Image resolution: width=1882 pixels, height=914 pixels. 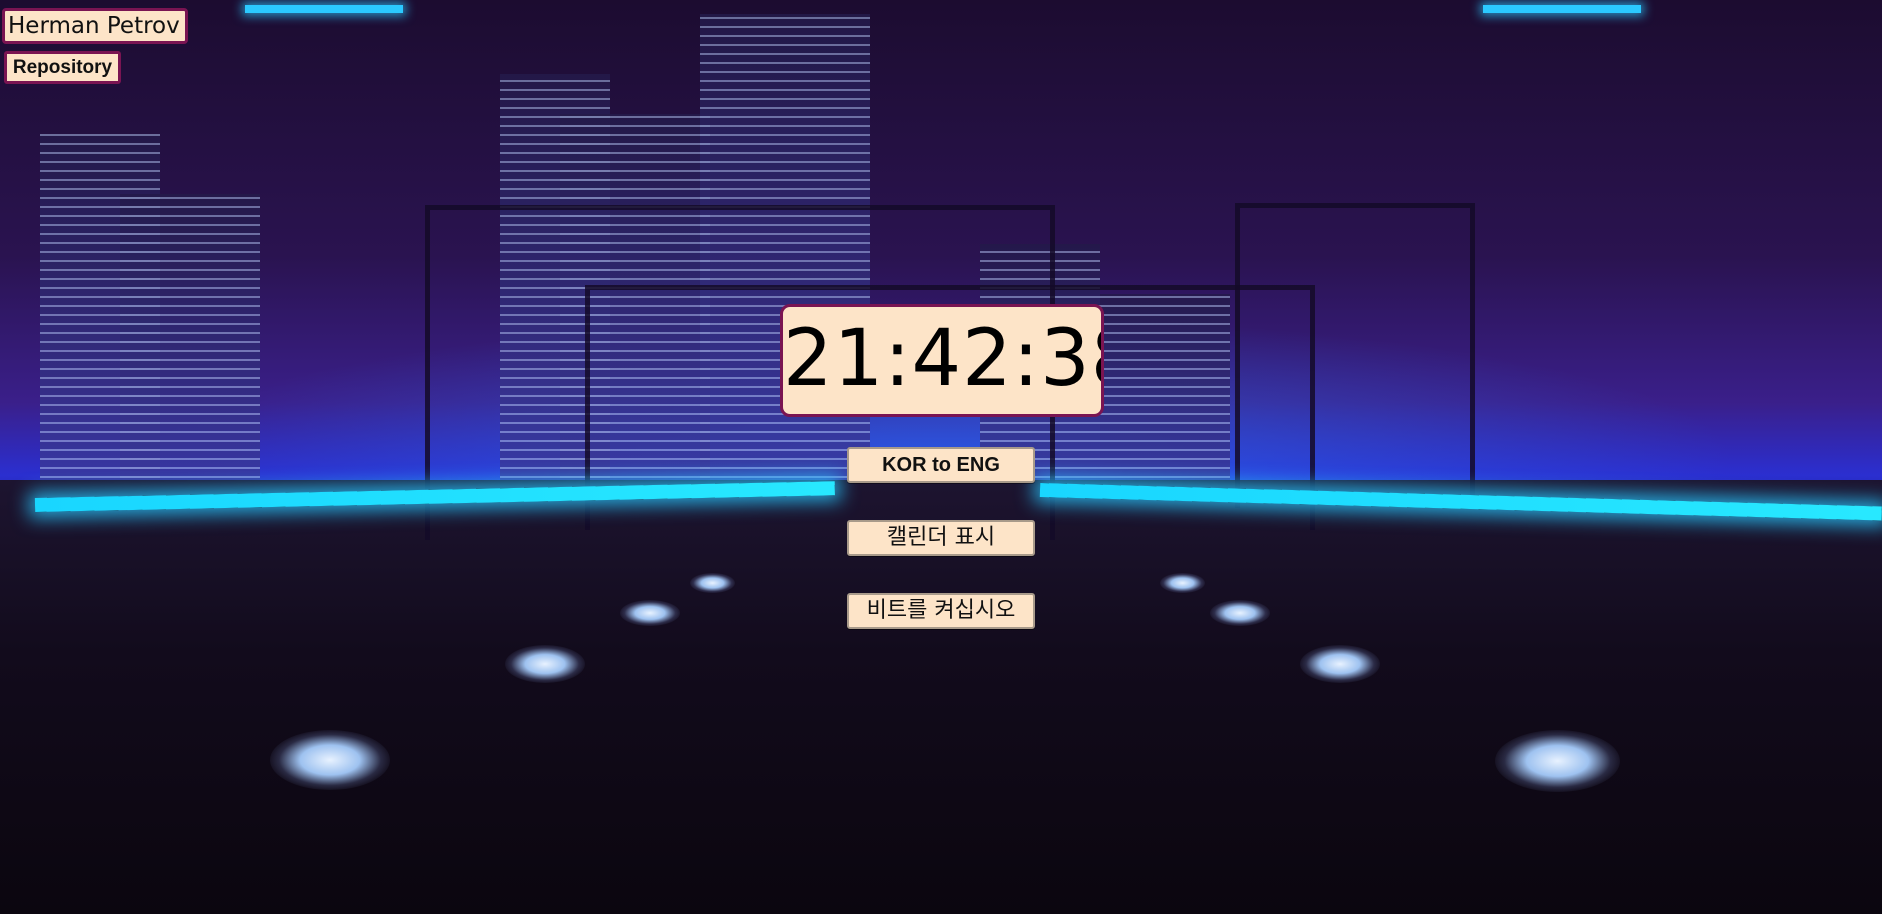 What do you see at coordinates (62, 67) in the screenshot?
I see `repository-button: Repository` at bounding box center [62, 67].